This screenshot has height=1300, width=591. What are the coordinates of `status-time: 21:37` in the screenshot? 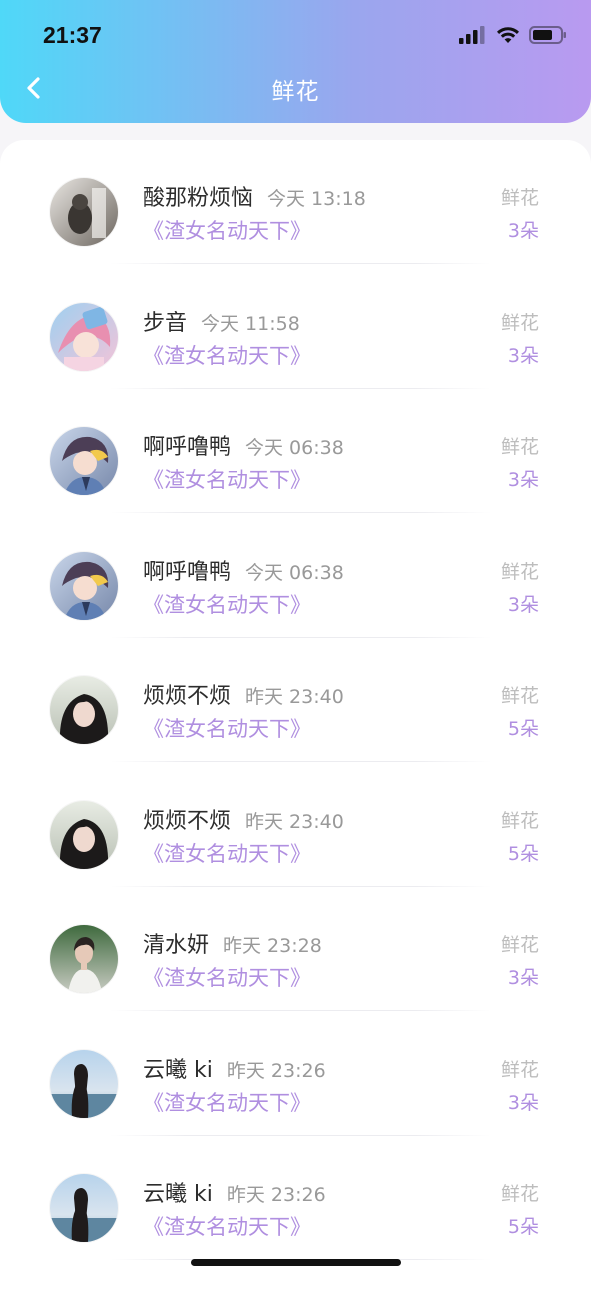 It's located at (72, 35).